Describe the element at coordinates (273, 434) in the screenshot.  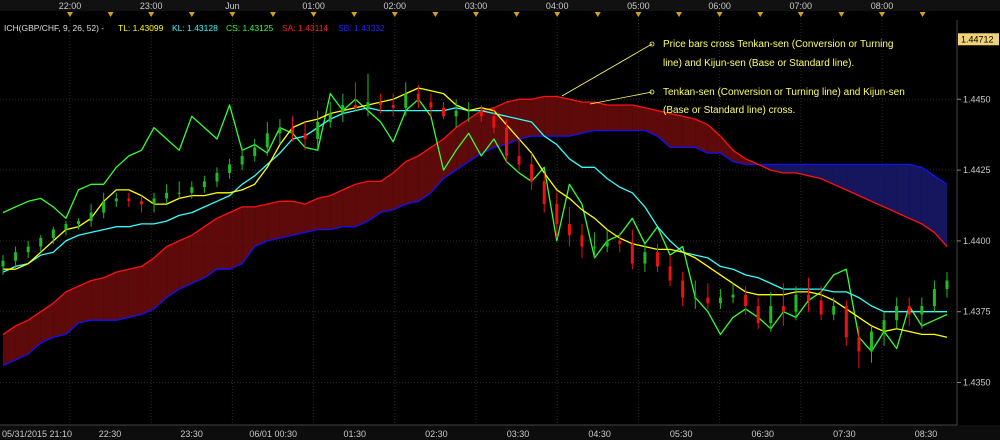
I see `bottom-axis-label: 06/01 00:30` at that location.